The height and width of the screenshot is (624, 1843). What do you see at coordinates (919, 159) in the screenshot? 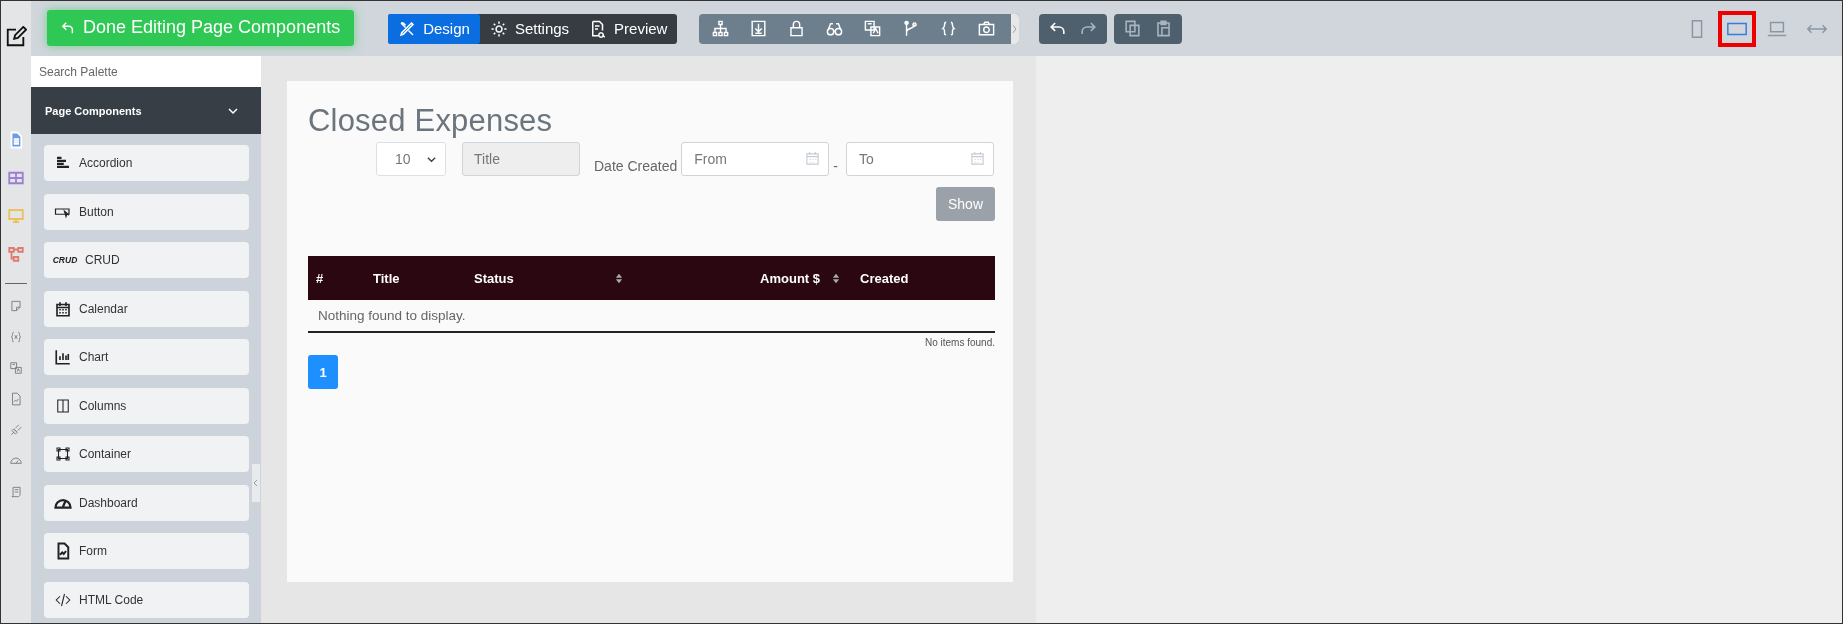
I see `to-date-field: To` at bounding box center [919, 159].